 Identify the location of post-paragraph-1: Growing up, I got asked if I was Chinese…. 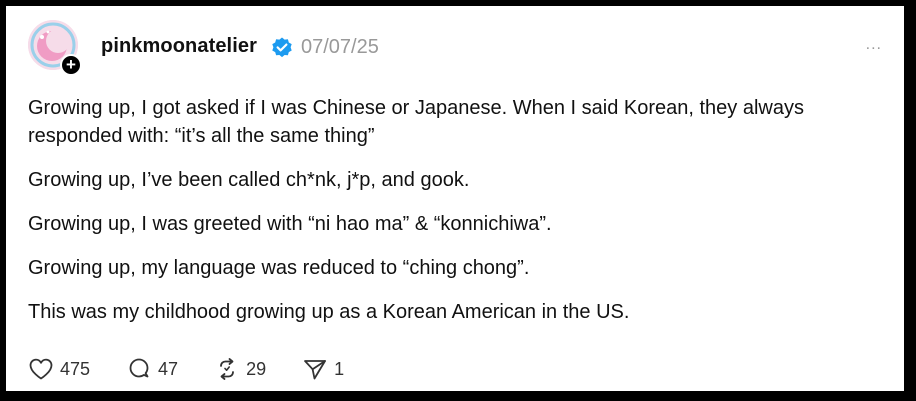
(416, 122).